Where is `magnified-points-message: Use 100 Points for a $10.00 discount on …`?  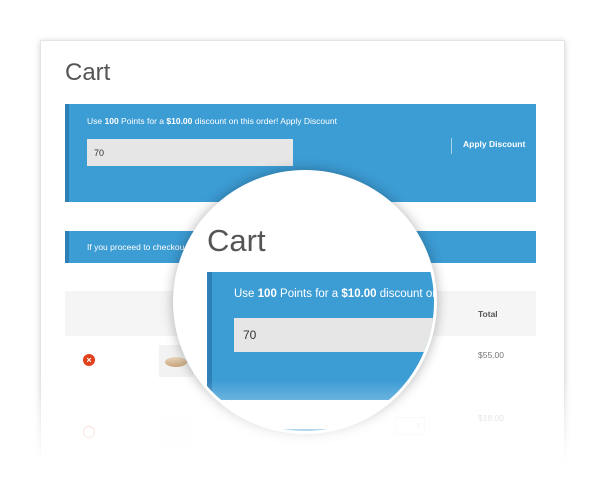
magnified-points-message: Use 100 Points for a $10.00 discount on … is located at coordinates (334, 294).